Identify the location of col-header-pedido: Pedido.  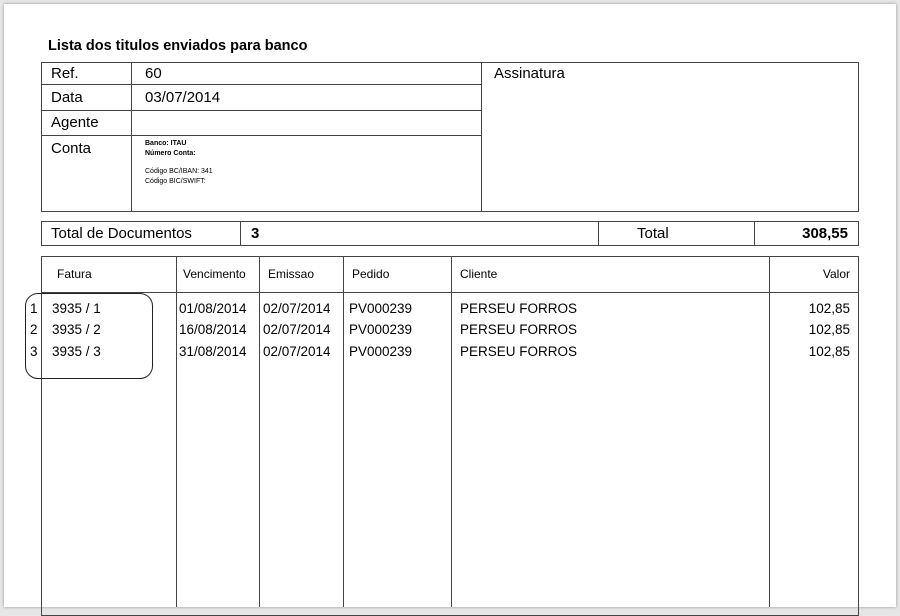
(371, 274).